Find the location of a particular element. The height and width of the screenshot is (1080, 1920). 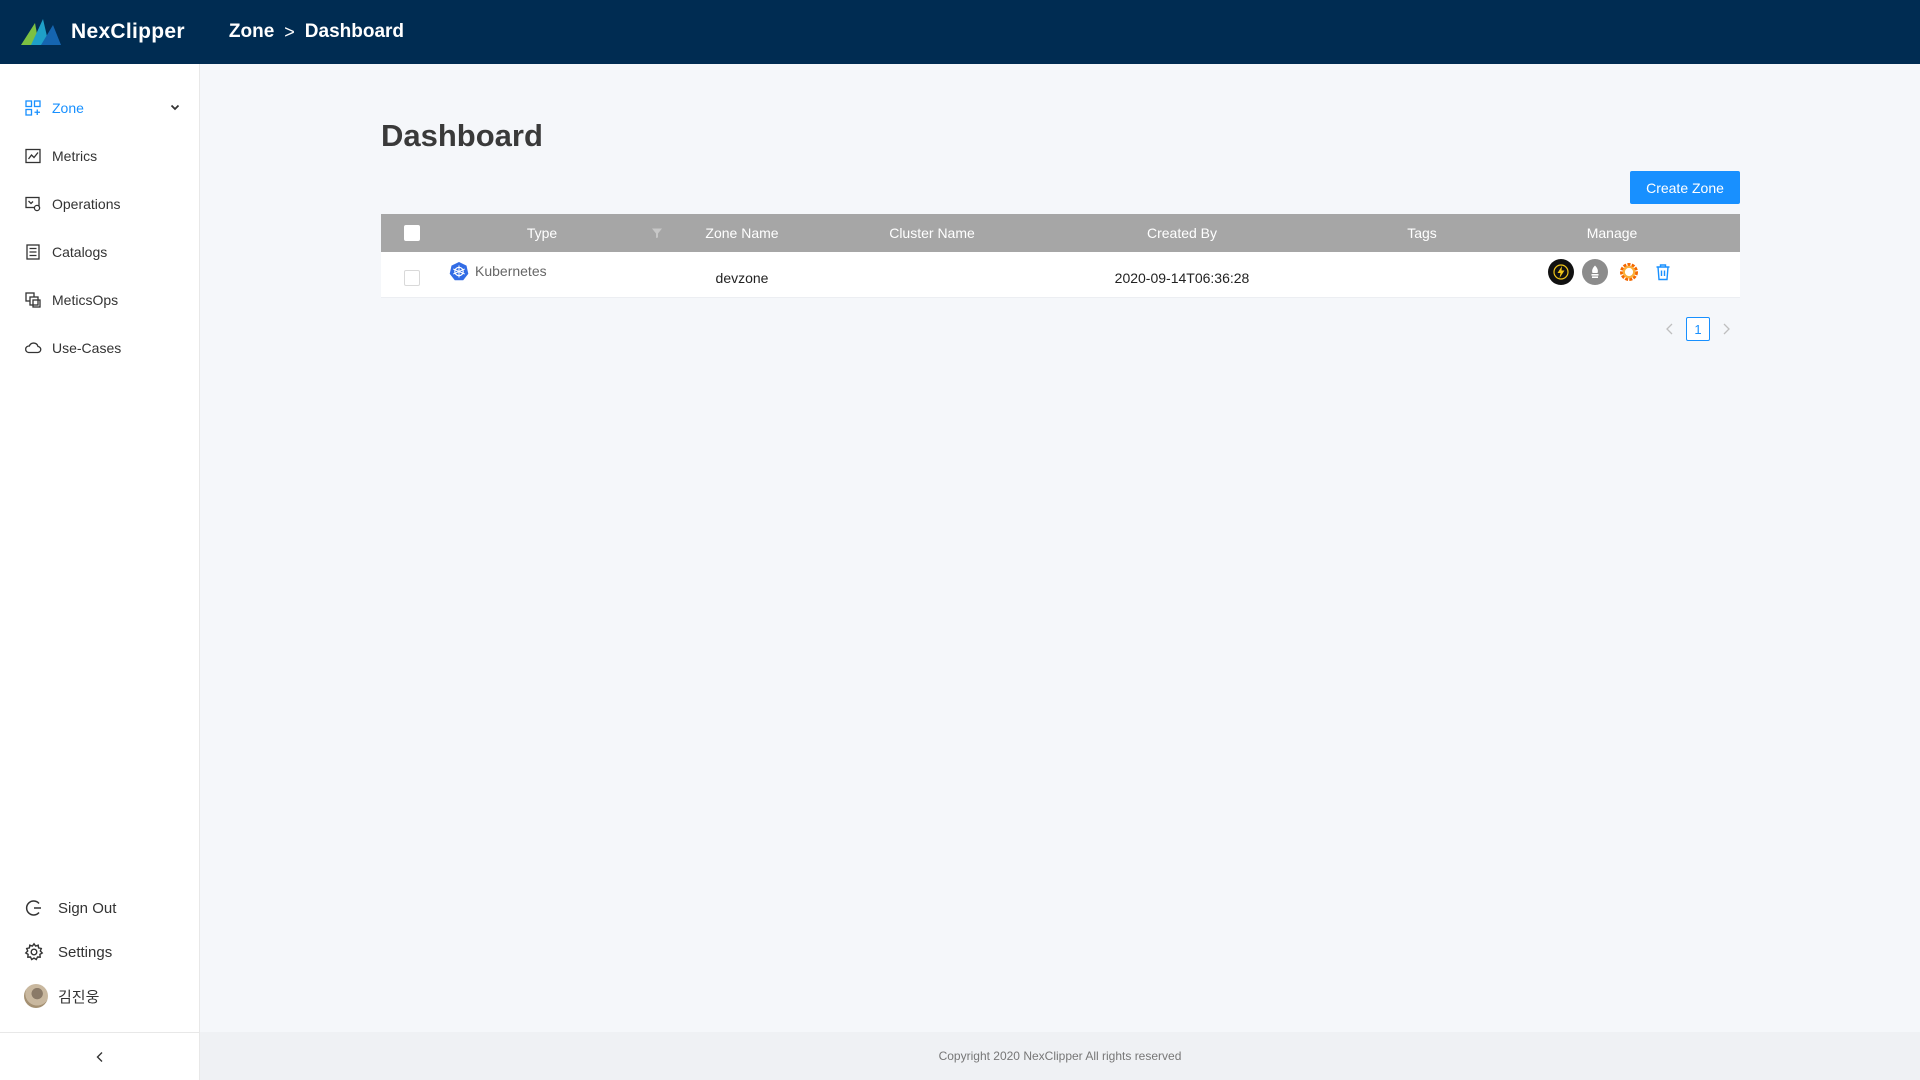

column-header-zone-name: Zone Name is located at coordinates (742, 233).